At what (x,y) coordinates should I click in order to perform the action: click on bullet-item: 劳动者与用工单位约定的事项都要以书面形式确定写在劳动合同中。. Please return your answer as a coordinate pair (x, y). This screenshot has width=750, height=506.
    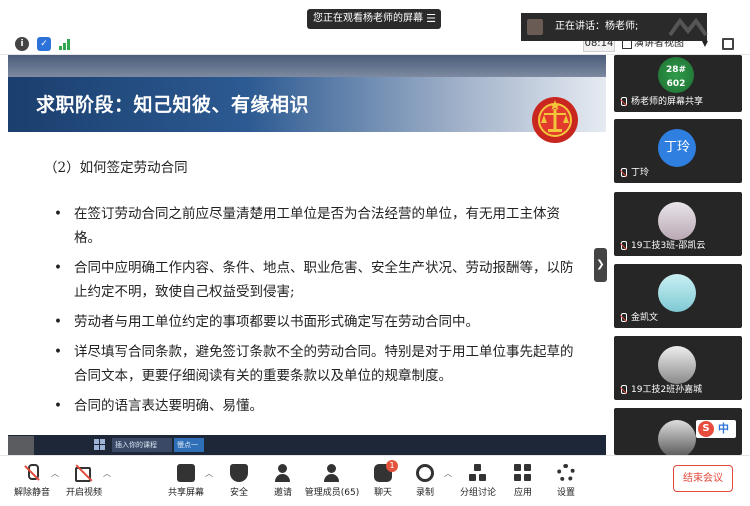
    Looking at the image, I should click on (319, 322).